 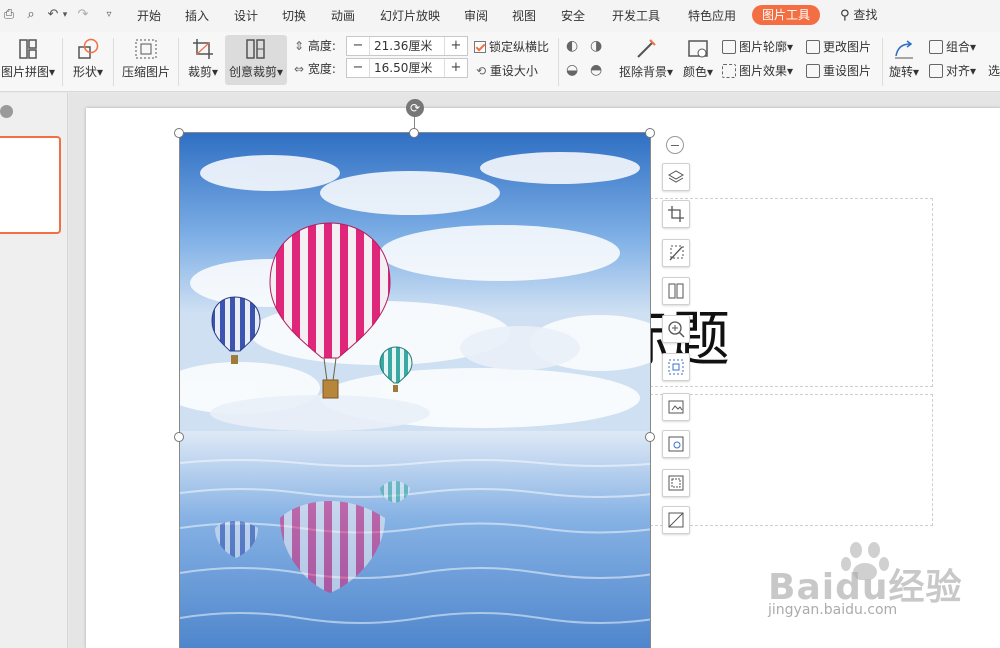 I want to click on reset-size-icon: ⟲, so click(x=481, y=71).